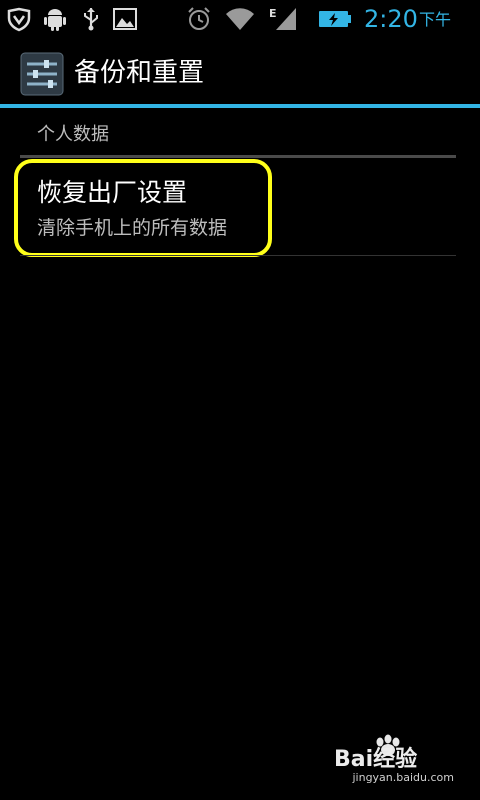 The width and height of the screenshot is (480, 800). What do you see at coordinates (125, 19) in the screenshot?
I see `image-icon` at bounding box center [125, 19].